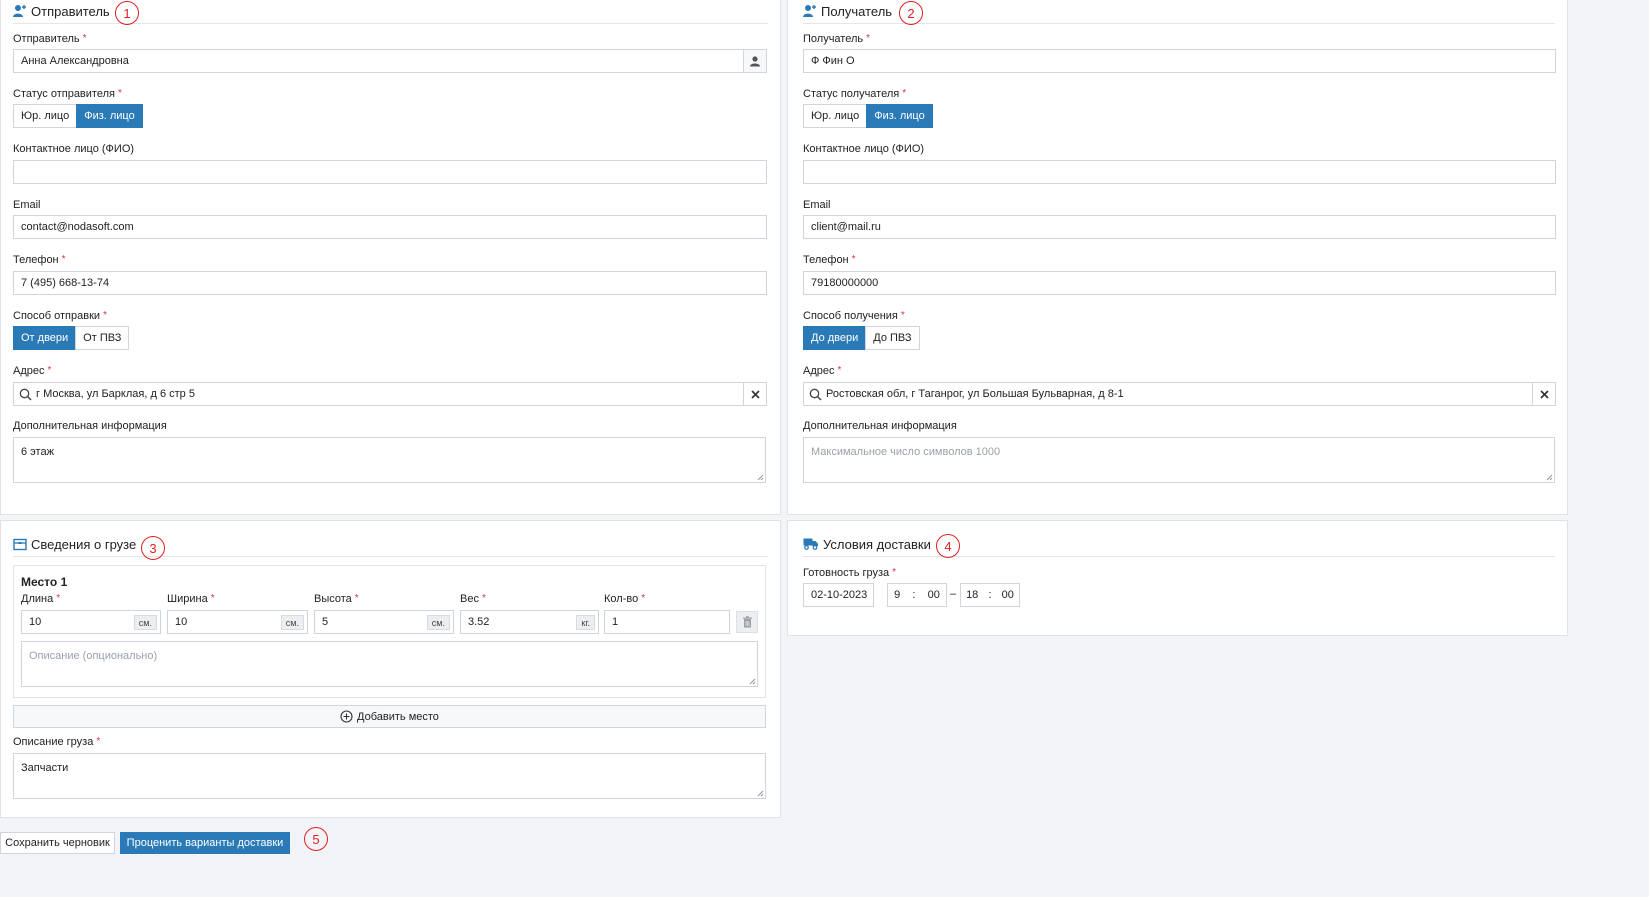  What do you see at coordinates (838, 595) in the screenshot?
I see `delivery-date-input: 02-10-2023` at bounding box center [838, 595].